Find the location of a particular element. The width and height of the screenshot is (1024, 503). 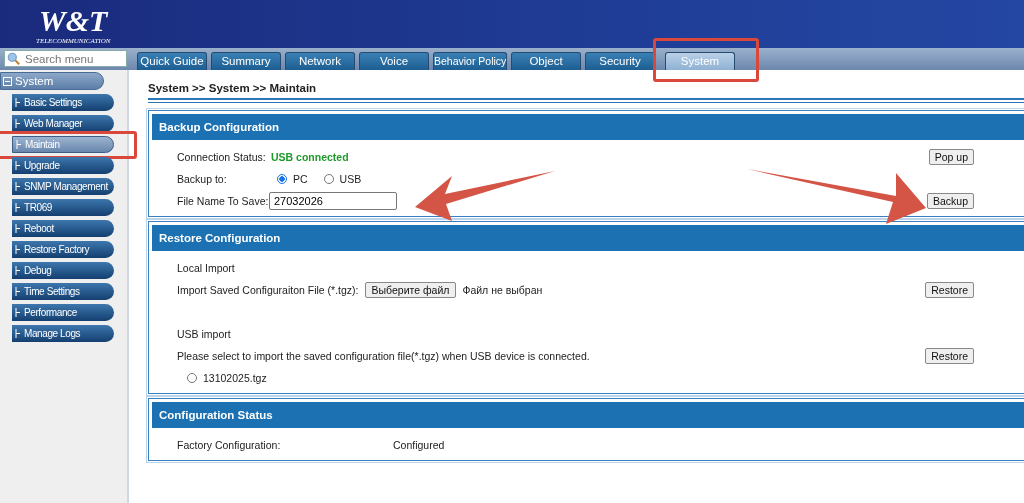

field-label: Backup to: is located at coordinates (202, 179).